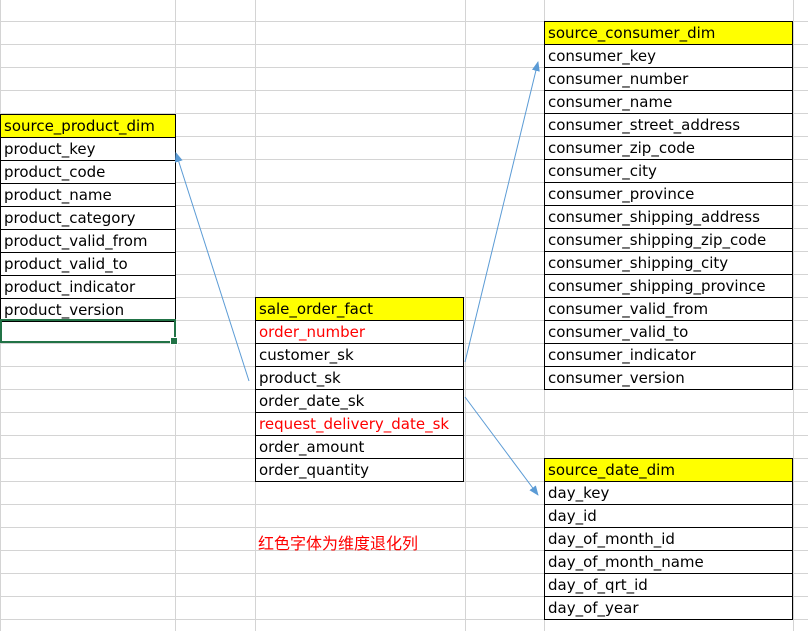 The height and width of the screenshot is (631, 808). I want to click on date-dim-field: day_of_month_name, so click(668, 562).